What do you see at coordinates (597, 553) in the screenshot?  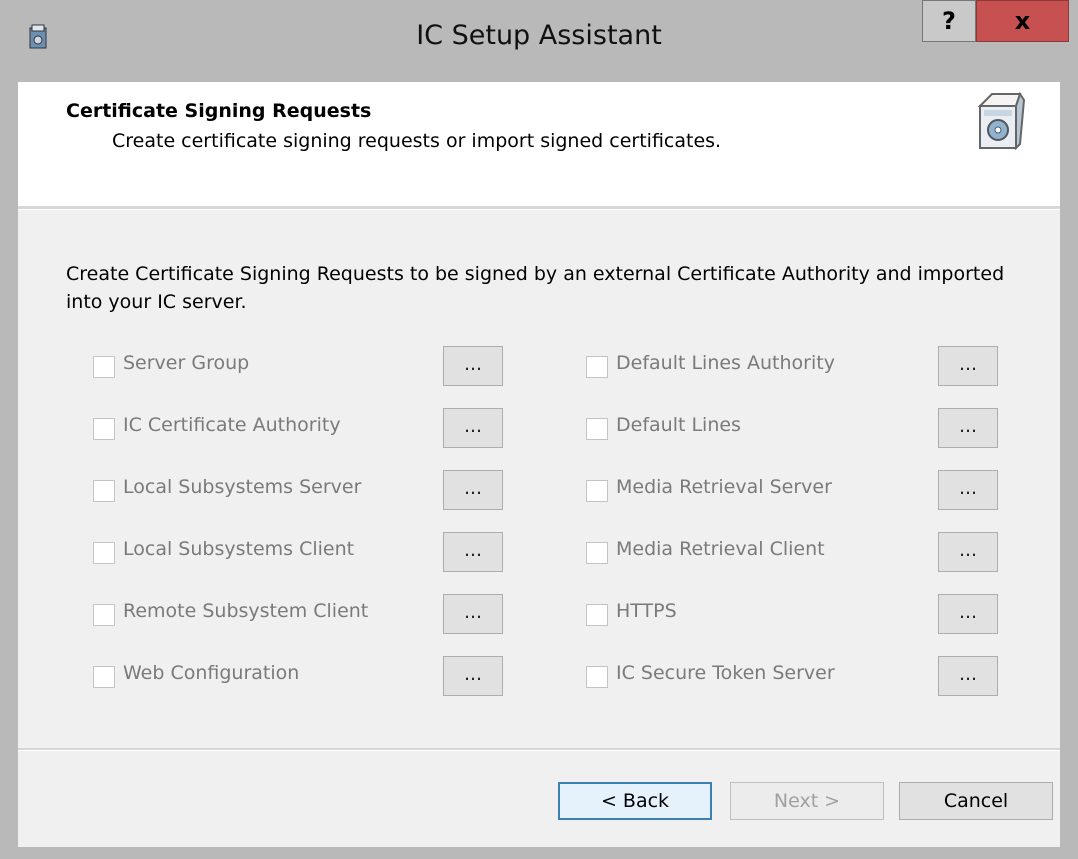 I see `media-retrieval-client-checkbox` at bounding box center [597, 553].